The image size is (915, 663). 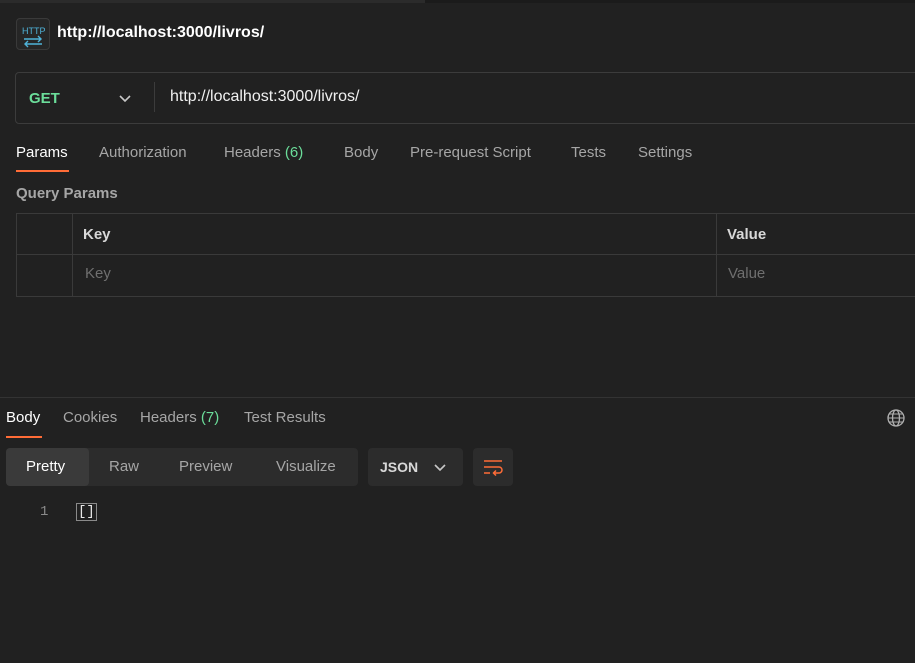 I want to click on tab-label: Pre-request Script, so click(x=470, y=152).